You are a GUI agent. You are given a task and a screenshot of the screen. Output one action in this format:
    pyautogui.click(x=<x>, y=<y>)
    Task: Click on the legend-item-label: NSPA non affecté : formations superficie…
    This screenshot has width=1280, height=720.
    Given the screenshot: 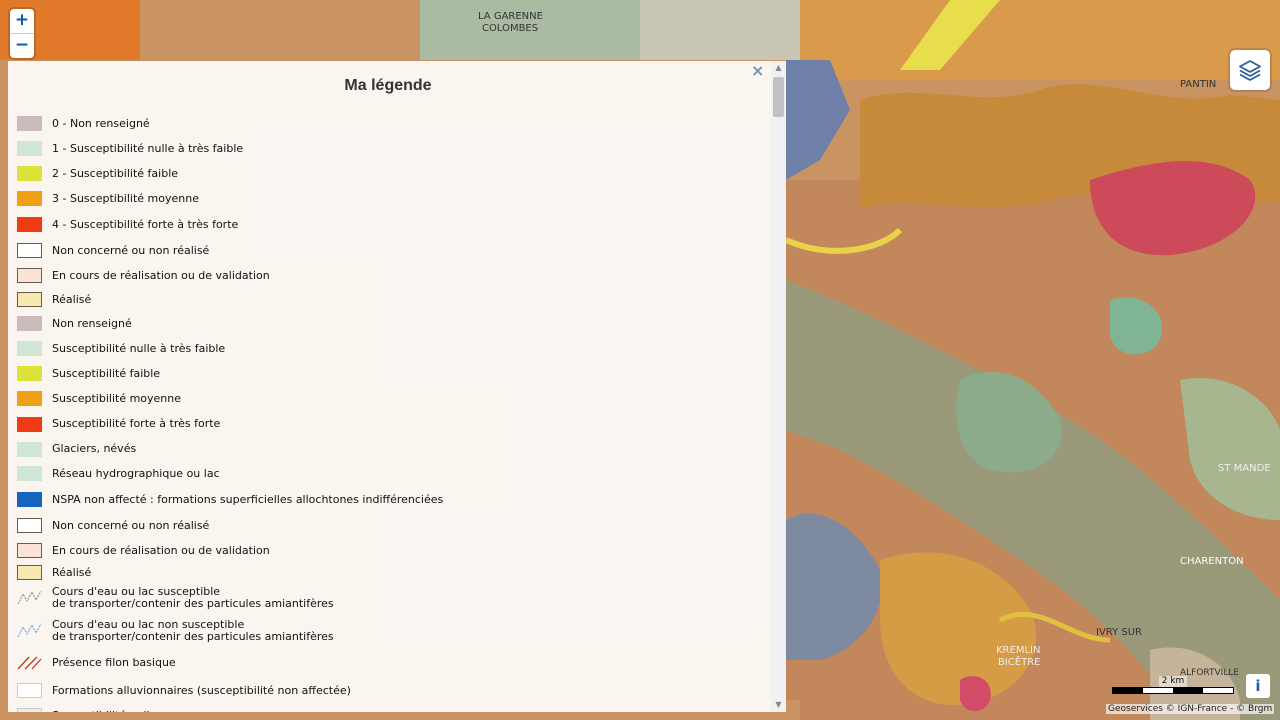 What is the action you would take?
    pyautogui.click(x=248, y=499)
    